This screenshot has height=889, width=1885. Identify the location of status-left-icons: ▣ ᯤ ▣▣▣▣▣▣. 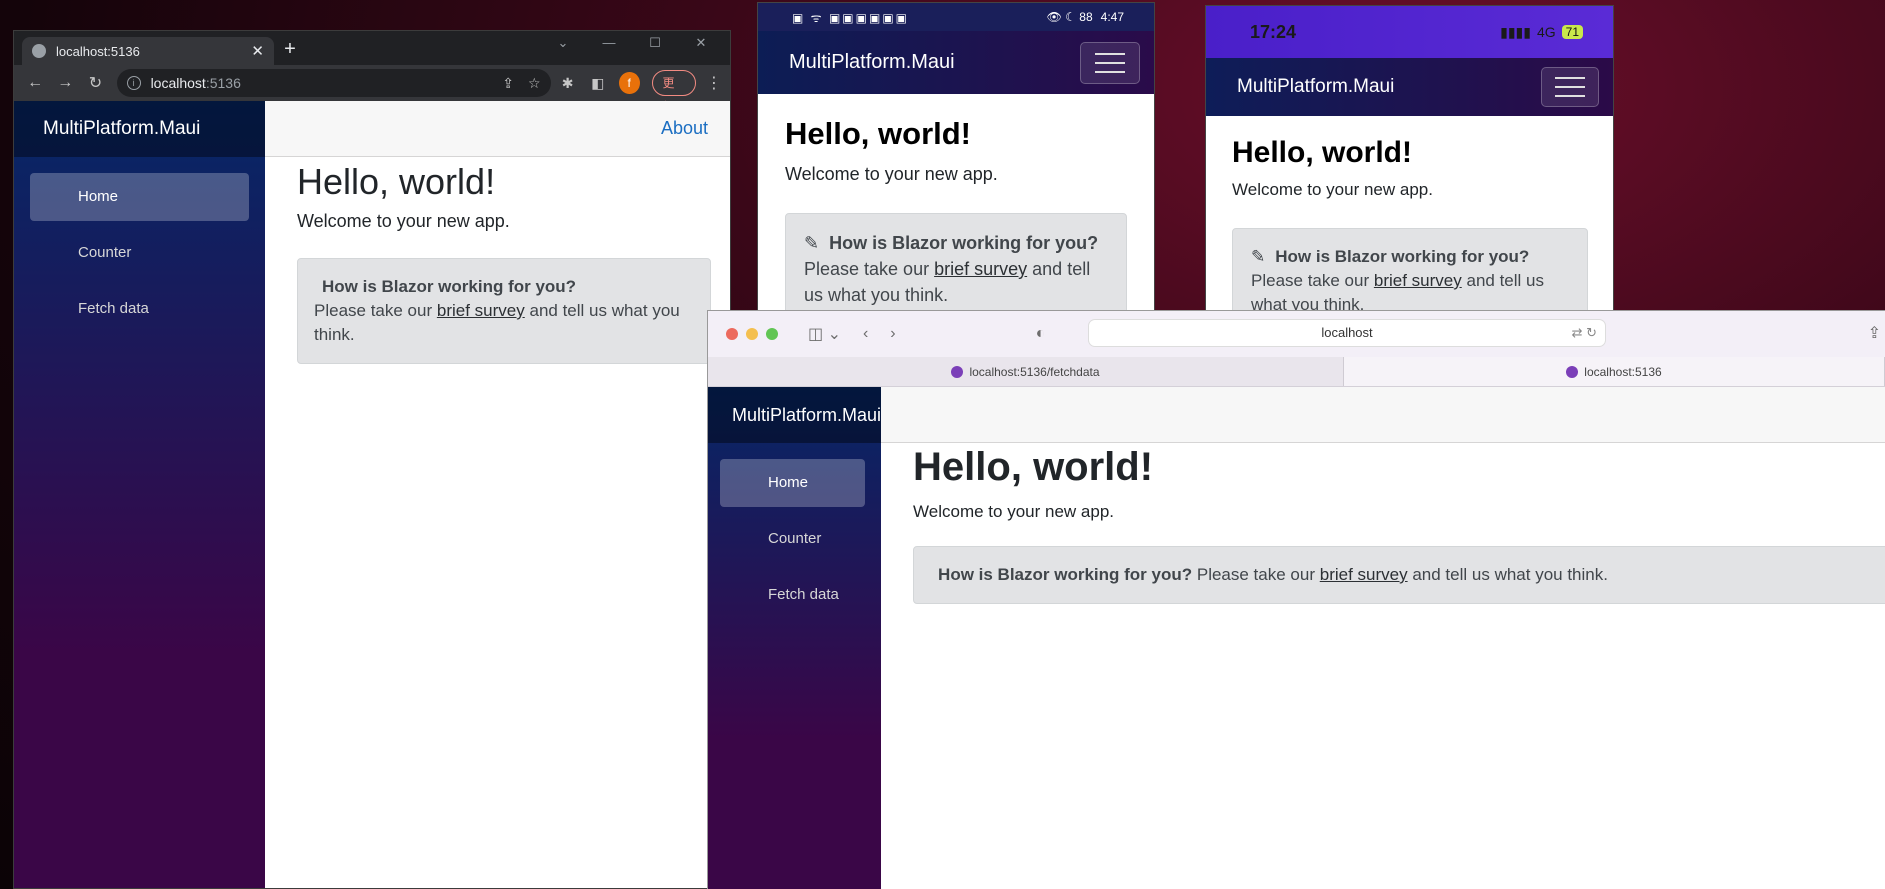
(850, 17).